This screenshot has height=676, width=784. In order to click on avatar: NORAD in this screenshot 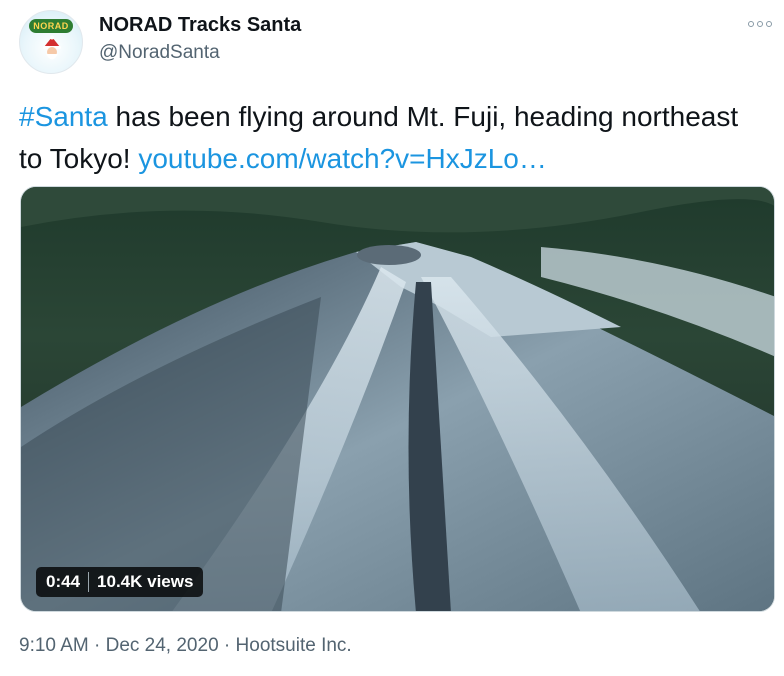, I will do `click(51, 42)`.